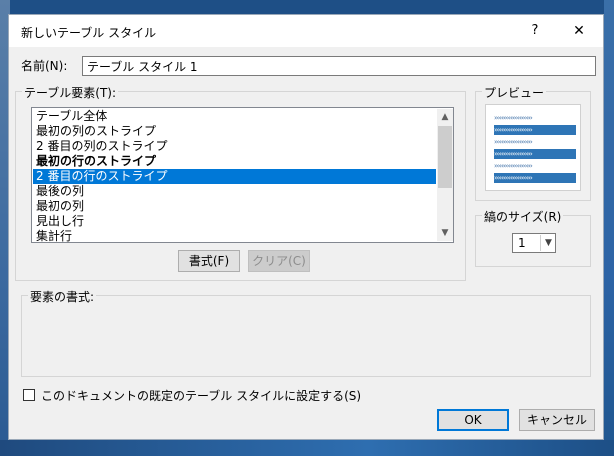  What do you see at coordinates (234, 146) in the screenshot?
I see `list-item: 2 番目の列のストライプ` at bounding box center [234, 146].